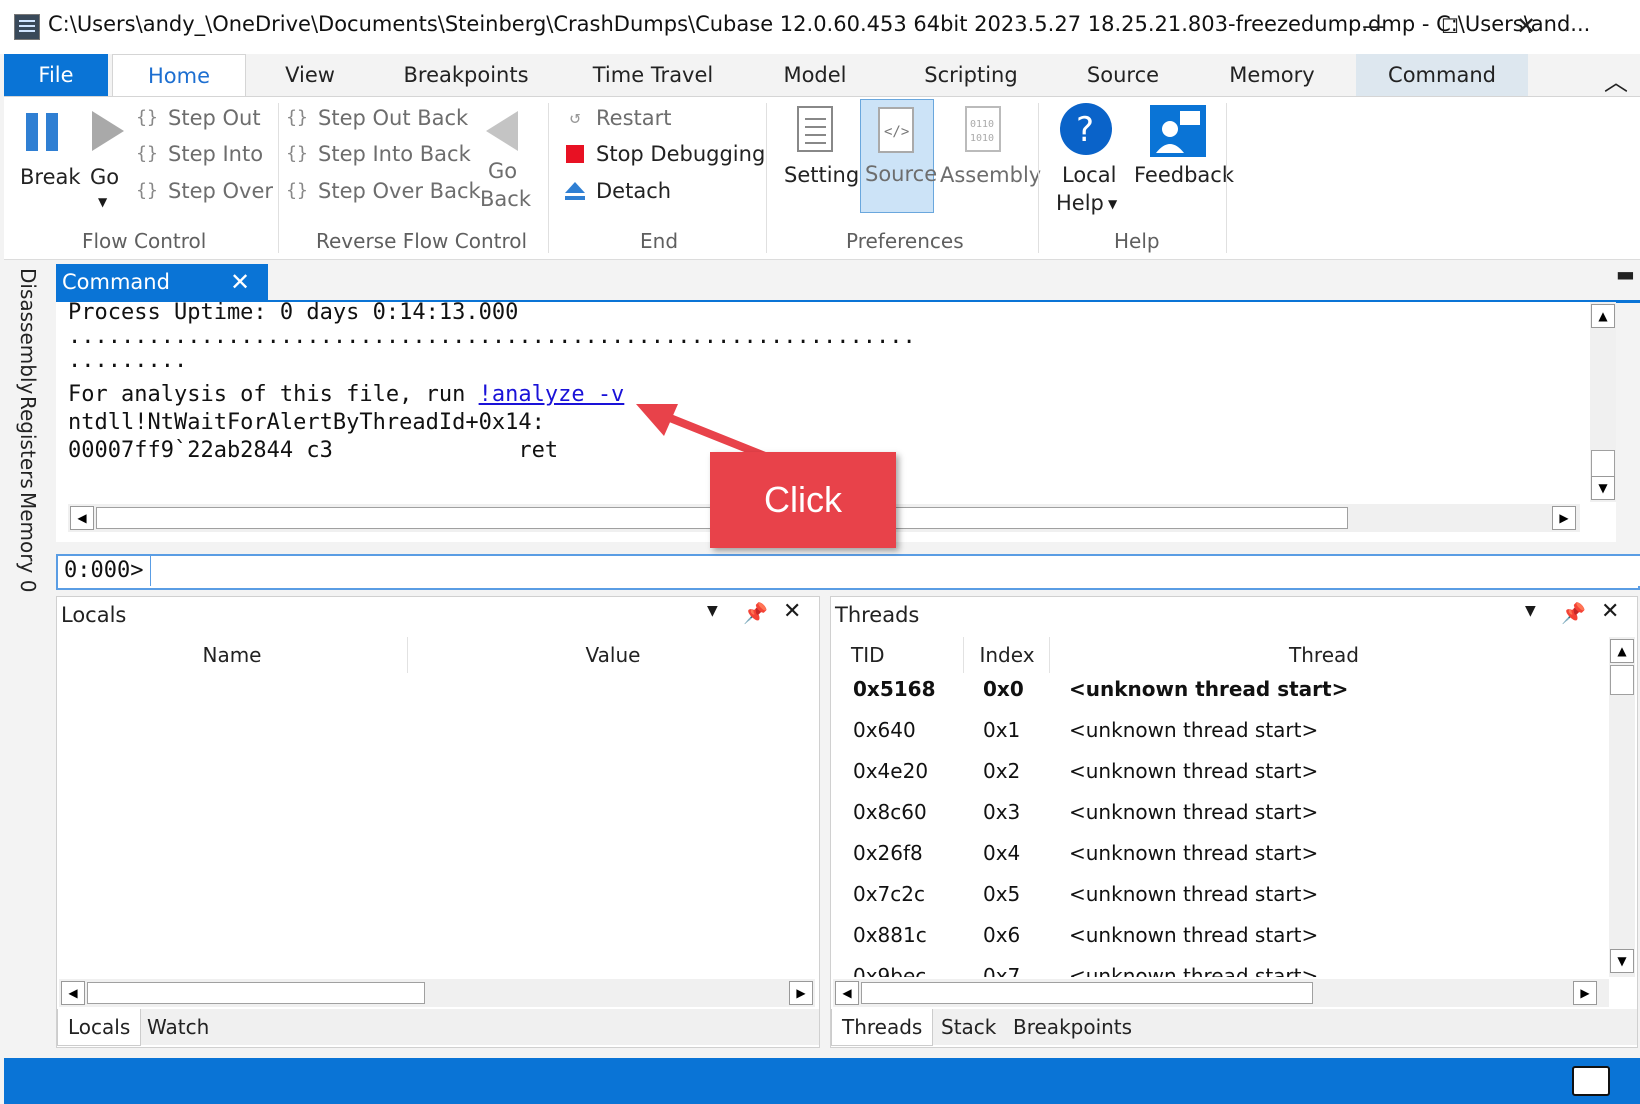 This screenshot has width=1640, height=1104. I want to click on tab-command: Command, so click(1442, 75).